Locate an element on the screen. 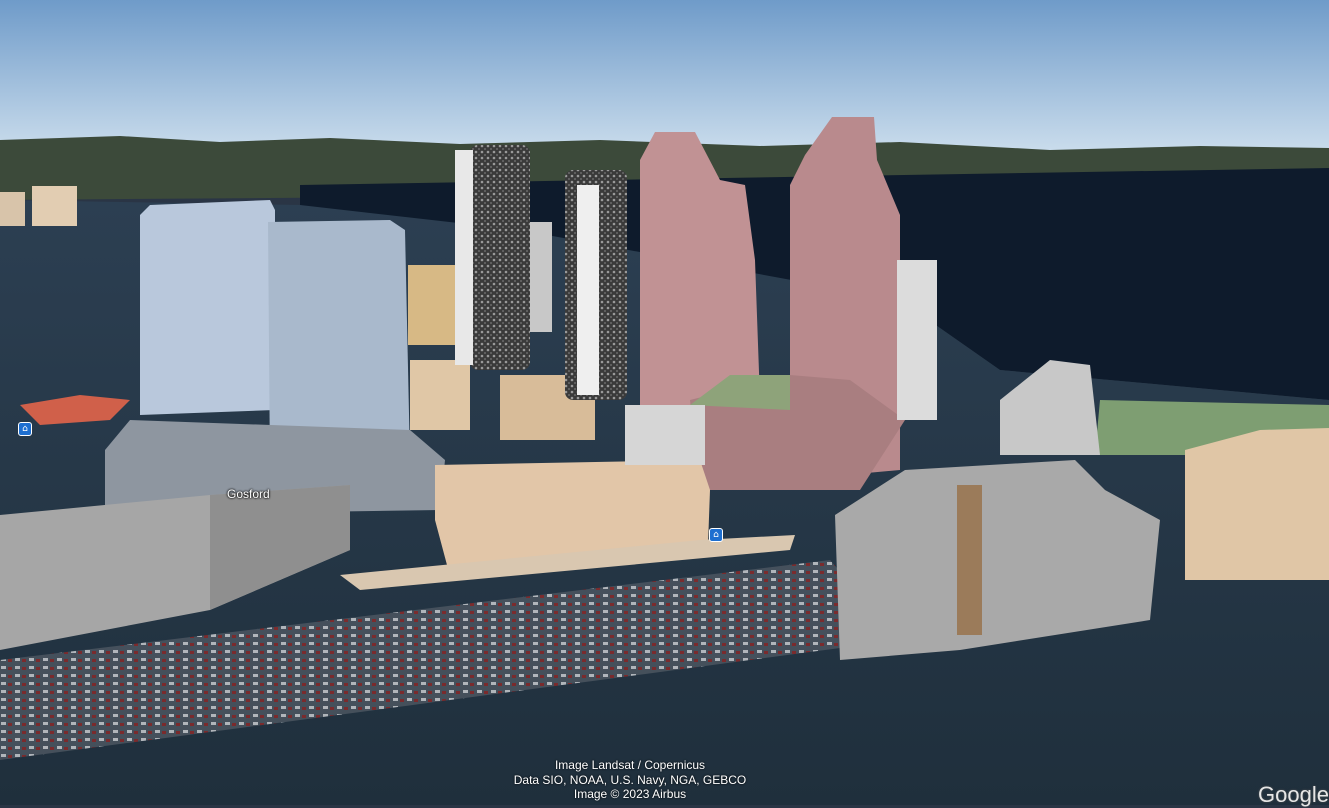  grey-tower is located at coordinates (541, 277).